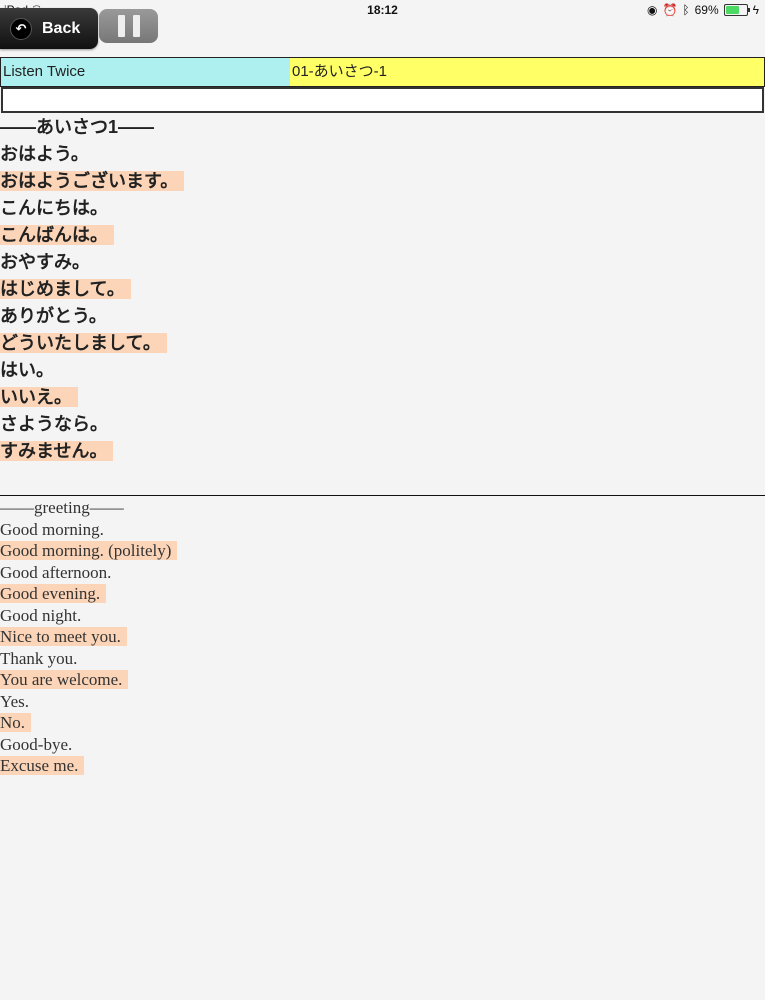  What do you see at coordinates (45, 262) in the screenshot?
I see `japanese-phrase: おやすみ。` at bounding box center [45, 262].